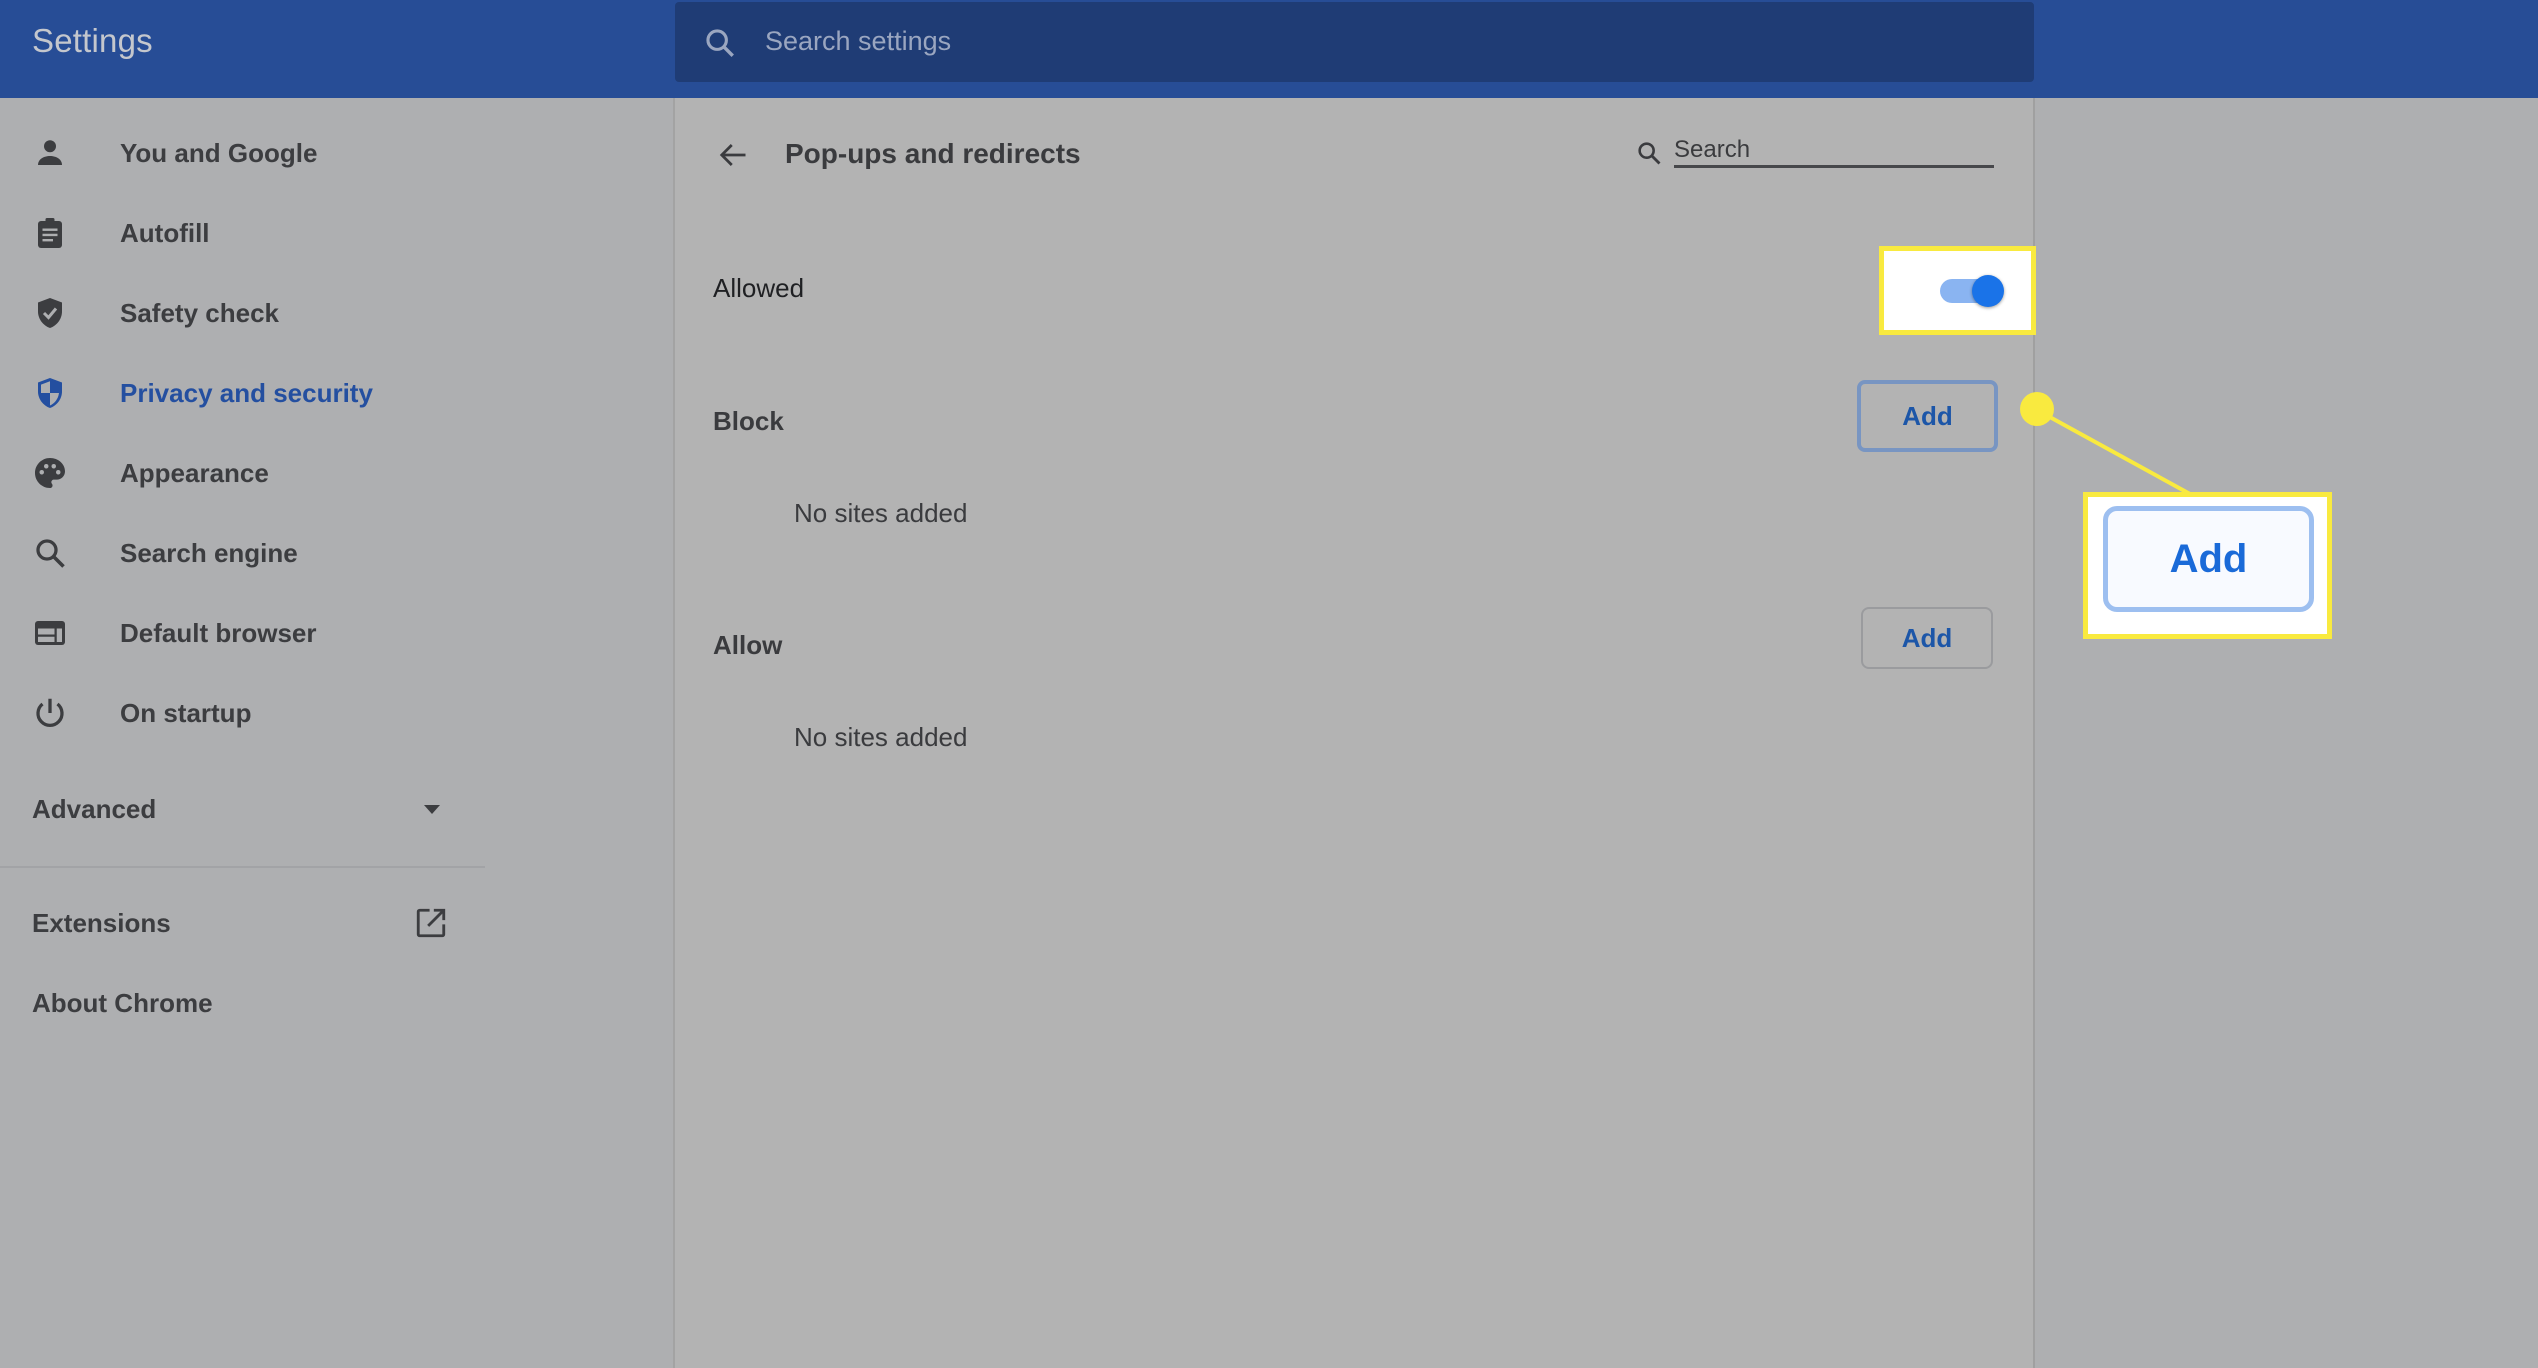 This screenshot has height=1368, width=2538. What do you see at coordinates (92, 40) in the screenshot?
I see `app-title: Settings` at bounding box center [92, 40].